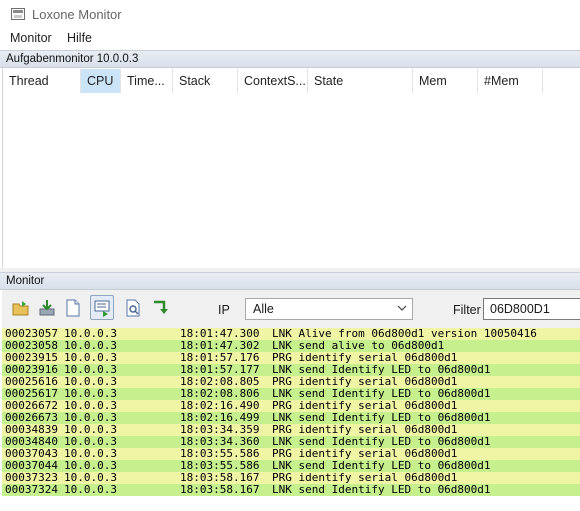 The height and width of the screenshot is (511, 580). I want to click on search-document-icon, so click(133, 308).